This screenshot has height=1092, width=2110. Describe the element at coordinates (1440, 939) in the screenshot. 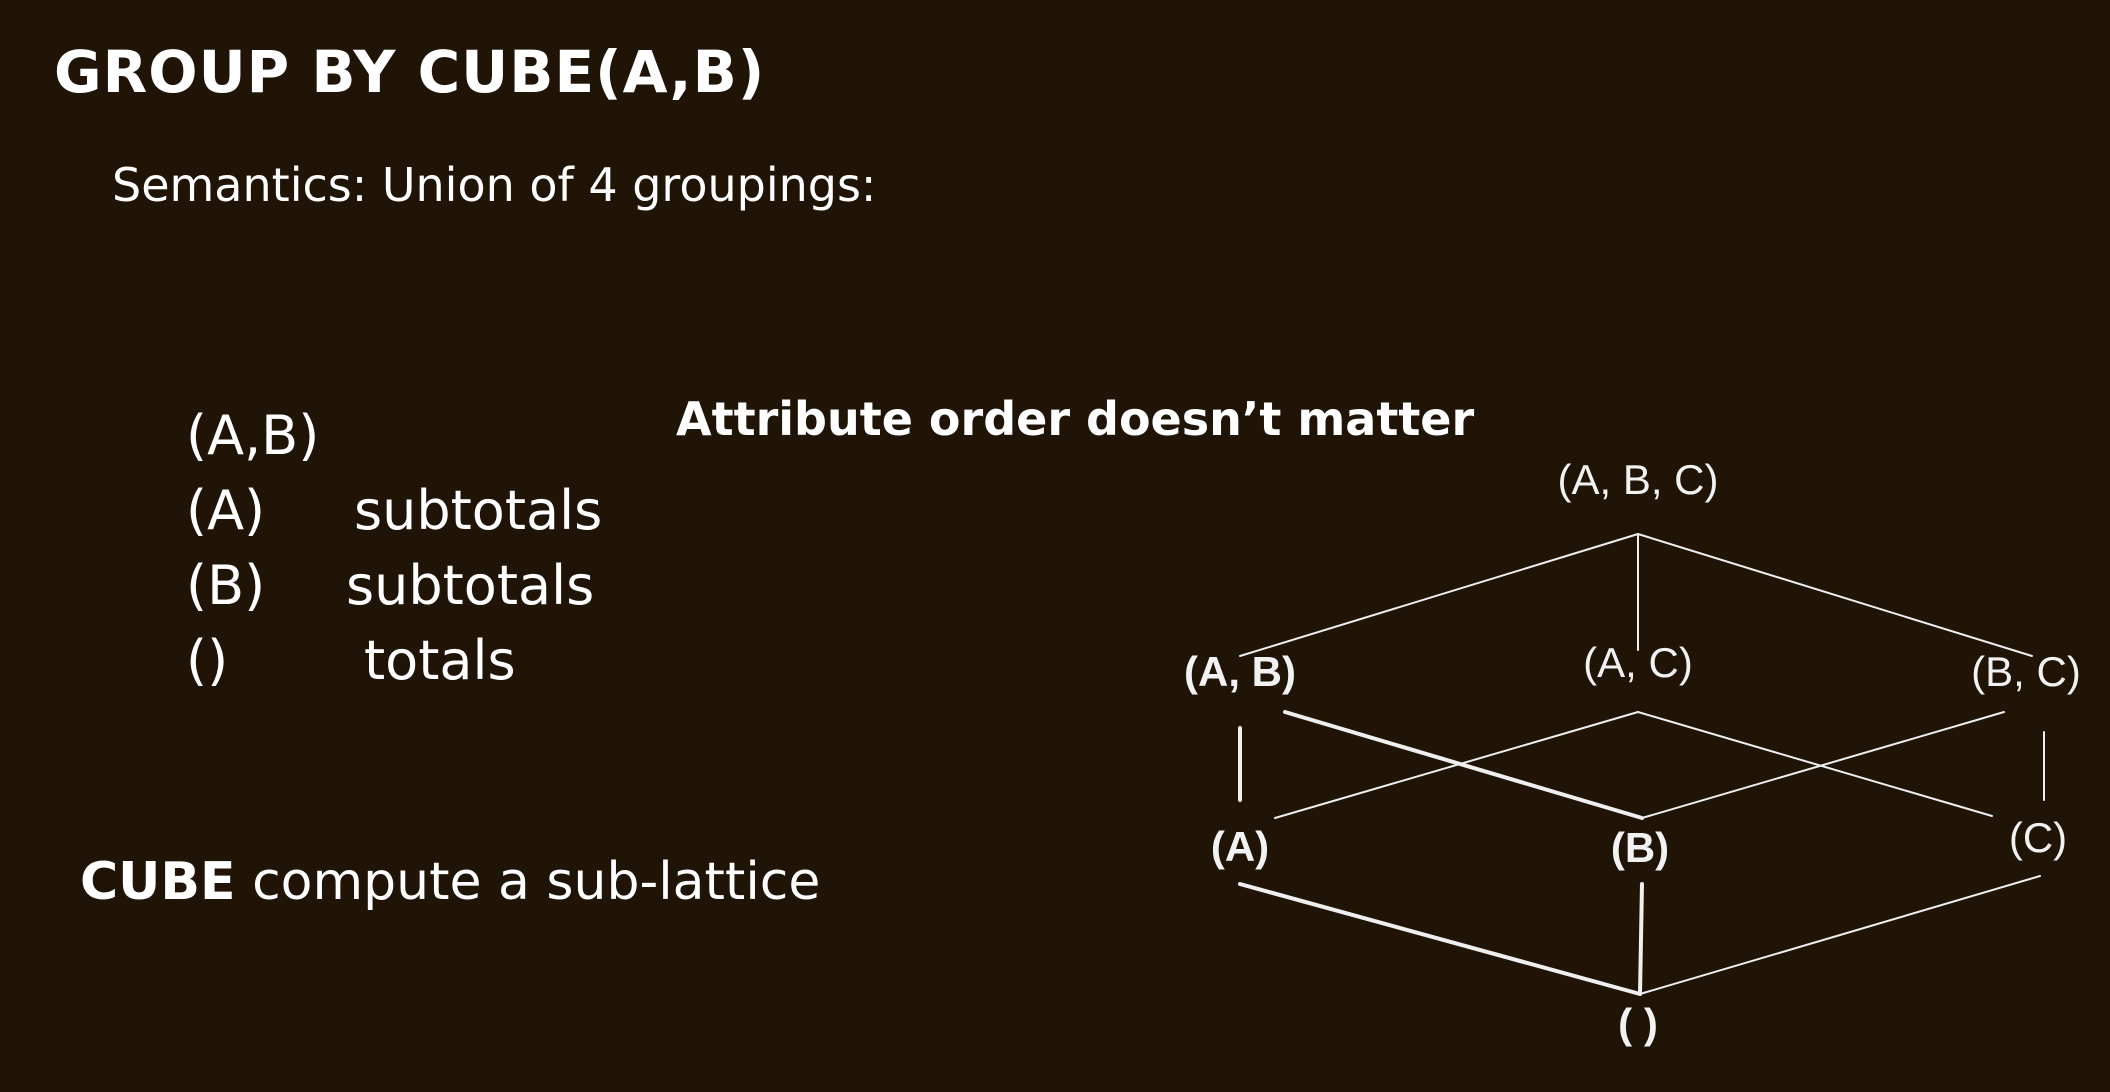

I see `lattice-edge-a-empty` at that location.